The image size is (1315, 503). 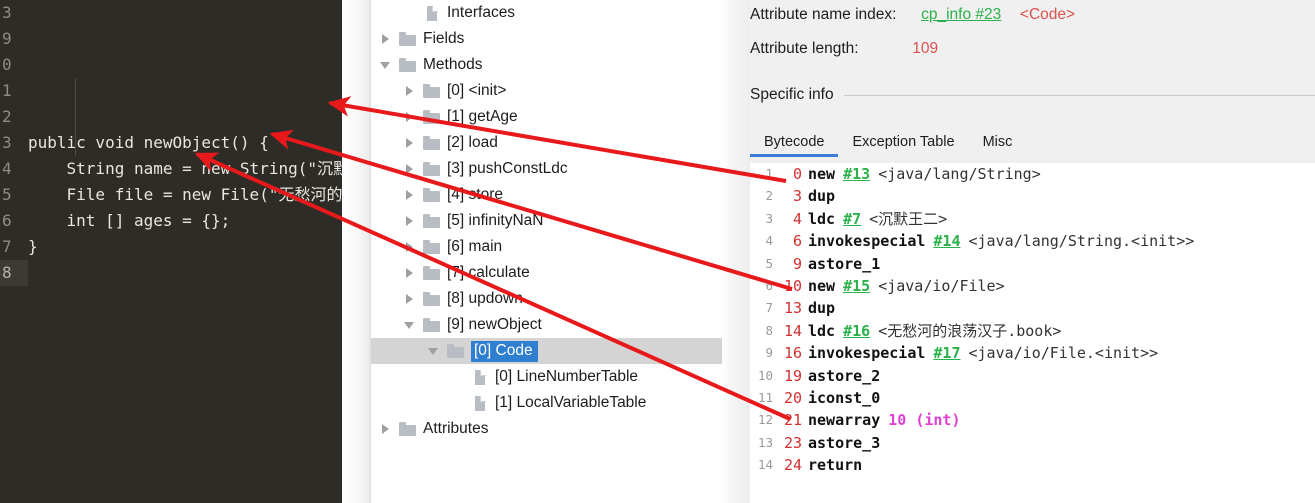 I want to click on attribute-length-value: 109, so click(x=925, y=48).